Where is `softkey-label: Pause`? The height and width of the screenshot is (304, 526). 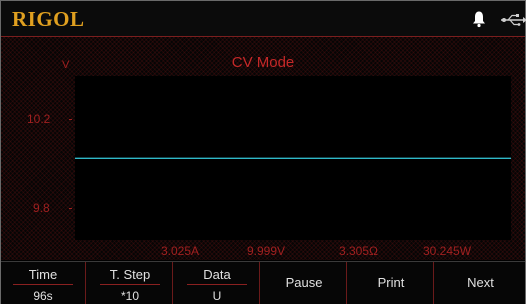 softkey-label: Pause is located at coordinates (304, 282).